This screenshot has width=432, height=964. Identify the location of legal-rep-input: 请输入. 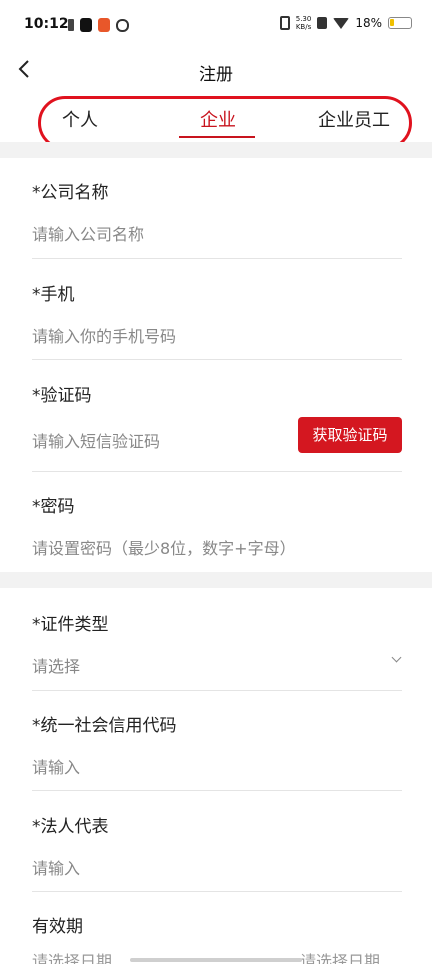
(217, 867).